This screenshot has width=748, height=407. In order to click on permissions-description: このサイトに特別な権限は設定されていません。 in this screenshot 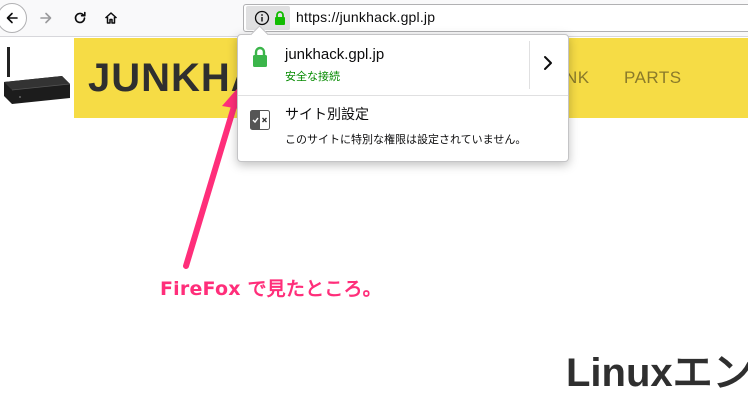, I will do `click(406, 139)`.